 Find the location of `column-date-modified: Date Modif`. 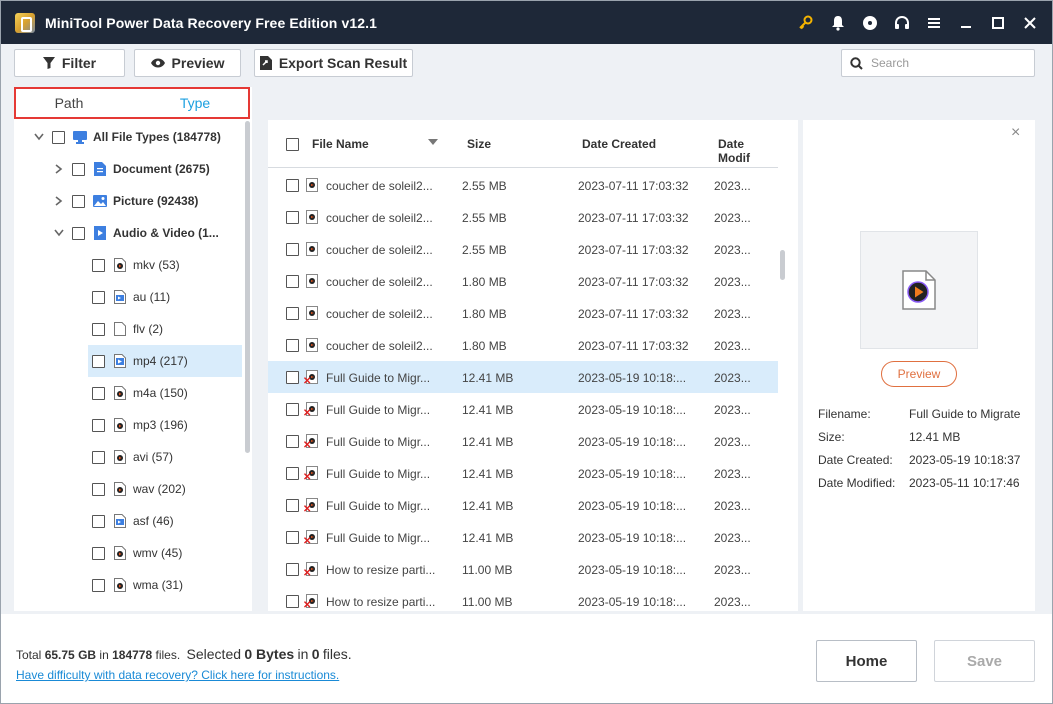

column-date-modified: Date Modif is located at coordinates (748, 151).